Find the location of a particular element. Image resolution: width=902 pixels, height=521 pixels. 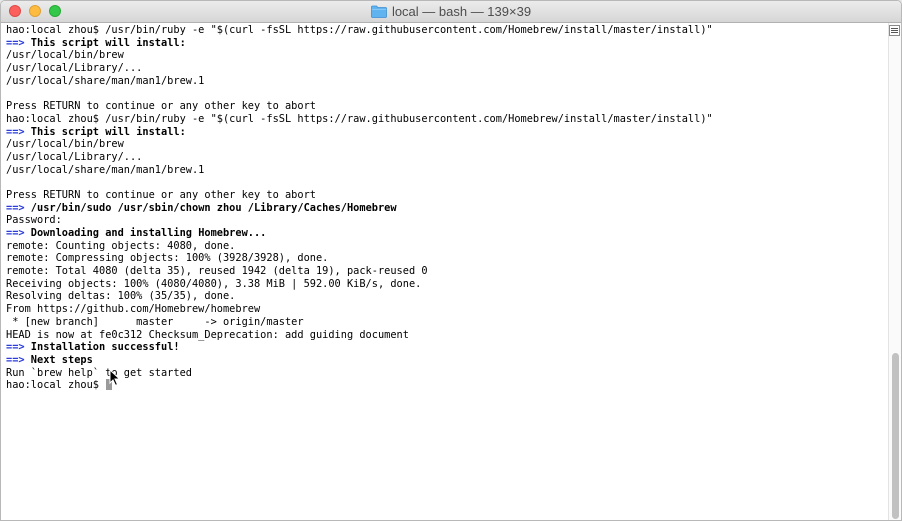

line-text: Password: is located at coordinates (34, 220).